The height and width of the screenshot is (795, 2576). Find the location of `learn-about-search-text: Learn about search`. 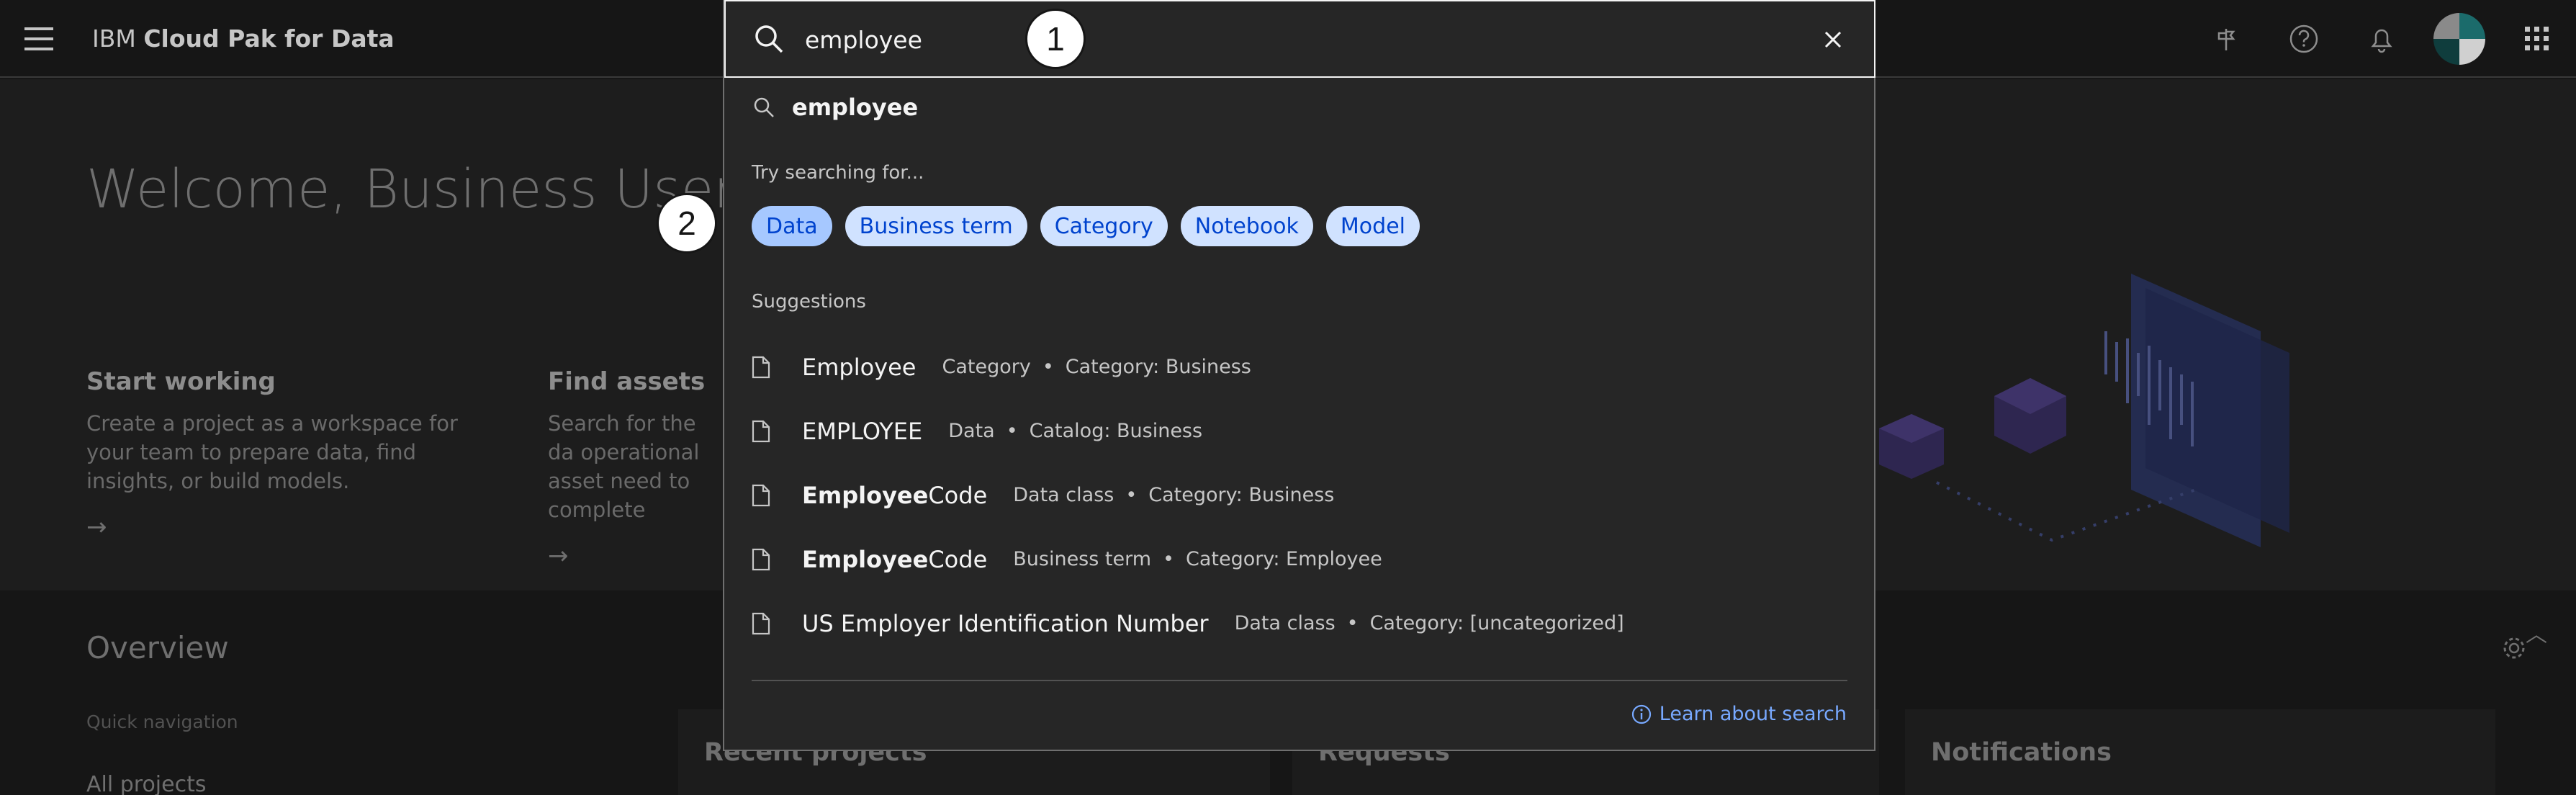

learn-about-search-text: Learn about search is located at coordinates (1753, 714).